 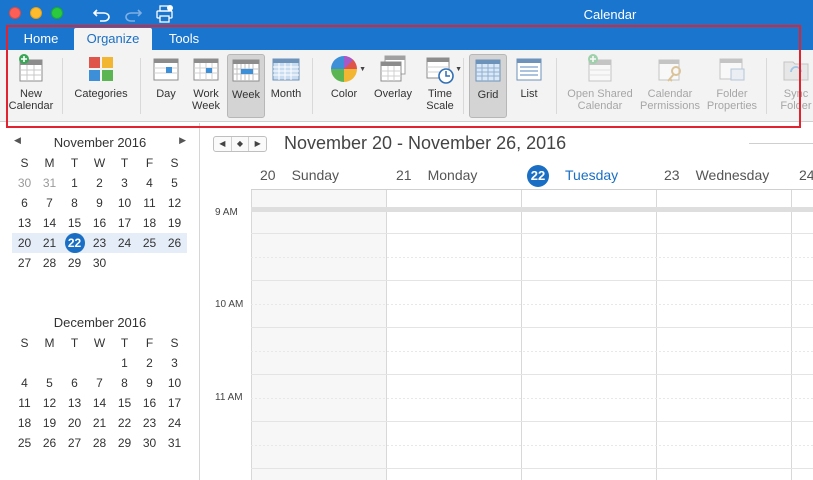 What do you see at coordinates (257, 144) in the screenshot?
I see `next-week-icon: ▶` at bounding box center [257, 144].